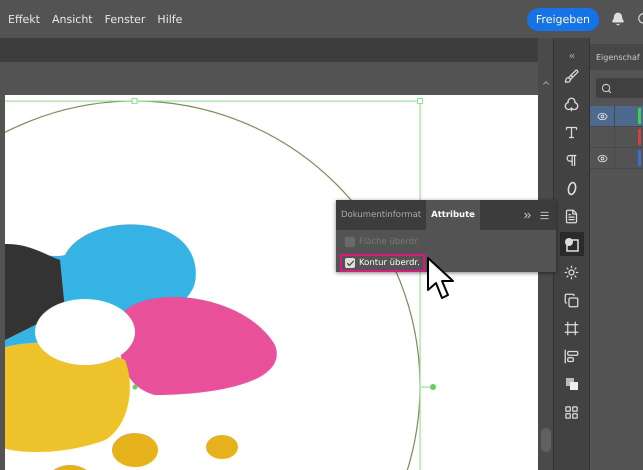 The height and width of the screenshot is (470, 643). I want to click on italic-o-icon, so click(571, 188).